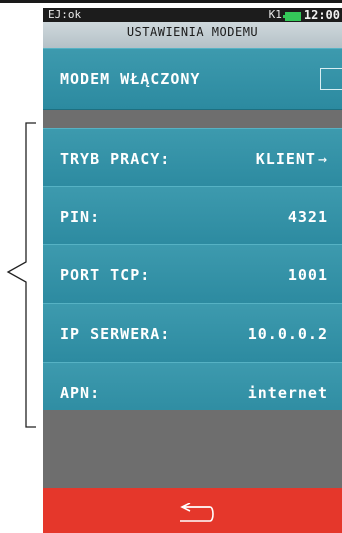 The height and width of the screenshot is (533, 342). What do you see at coordinates (80, 217) in the screenshot?
I see `pin-label: PIN:` at bounding box center [80, 217].